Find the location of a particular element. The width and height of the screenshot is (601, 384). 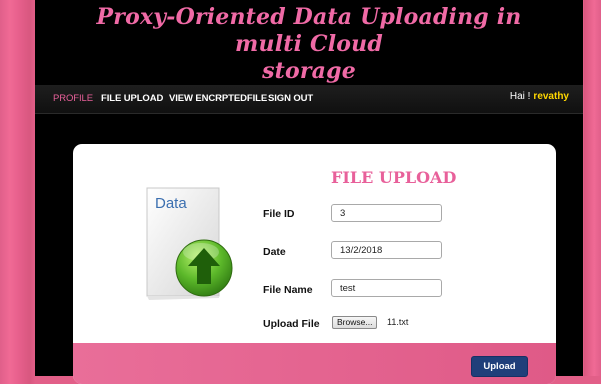

date-label: Date is located at coordinates (274, 252).